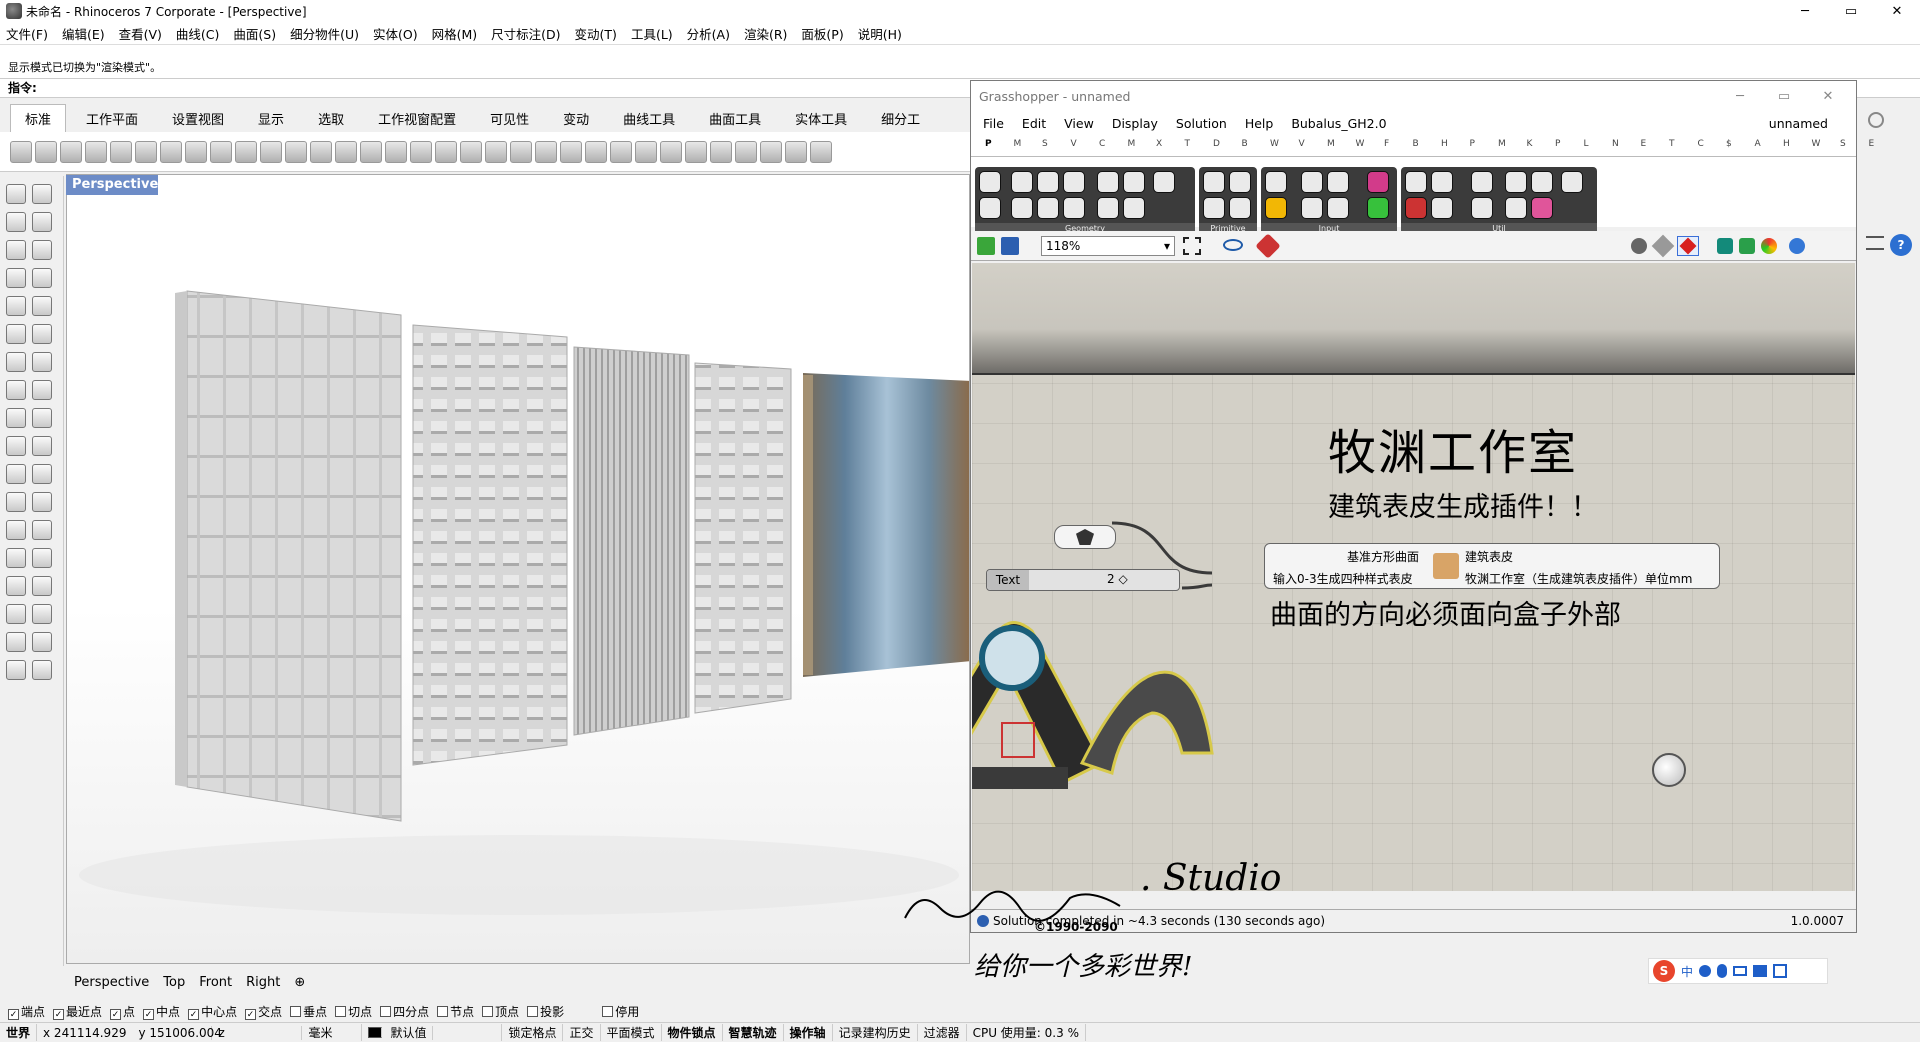  Describe the element at coordinates (533, 1032) in the screenshot. I see `status-grid-snap: 锁定格点` at that location.